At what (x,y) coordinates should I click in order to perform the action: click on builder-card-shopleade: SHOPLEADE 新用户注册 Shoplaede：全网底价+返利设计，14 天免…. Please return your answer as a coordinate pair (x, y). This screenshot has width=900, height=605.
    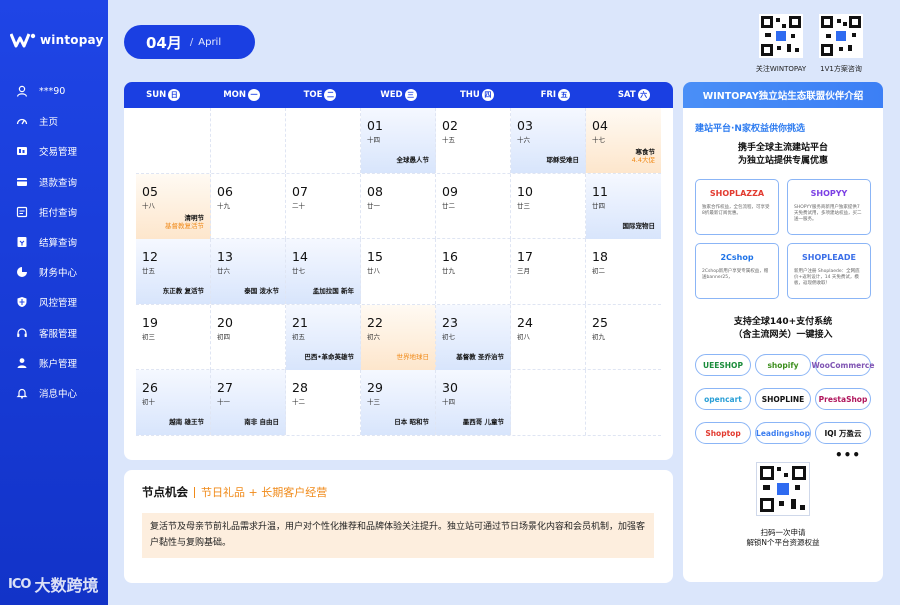
    Looking at the image, I should click on (829, 271).